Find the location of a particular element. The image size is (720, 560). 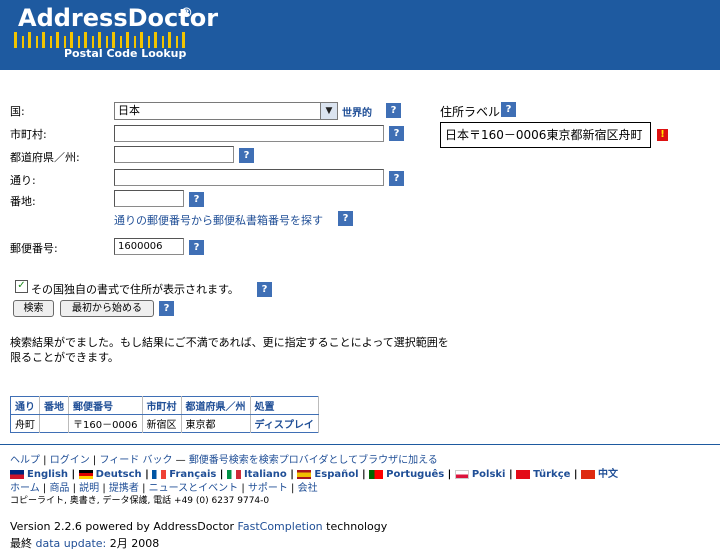

address-label-title: 住所ラベル is located at coordinates (470, 112).